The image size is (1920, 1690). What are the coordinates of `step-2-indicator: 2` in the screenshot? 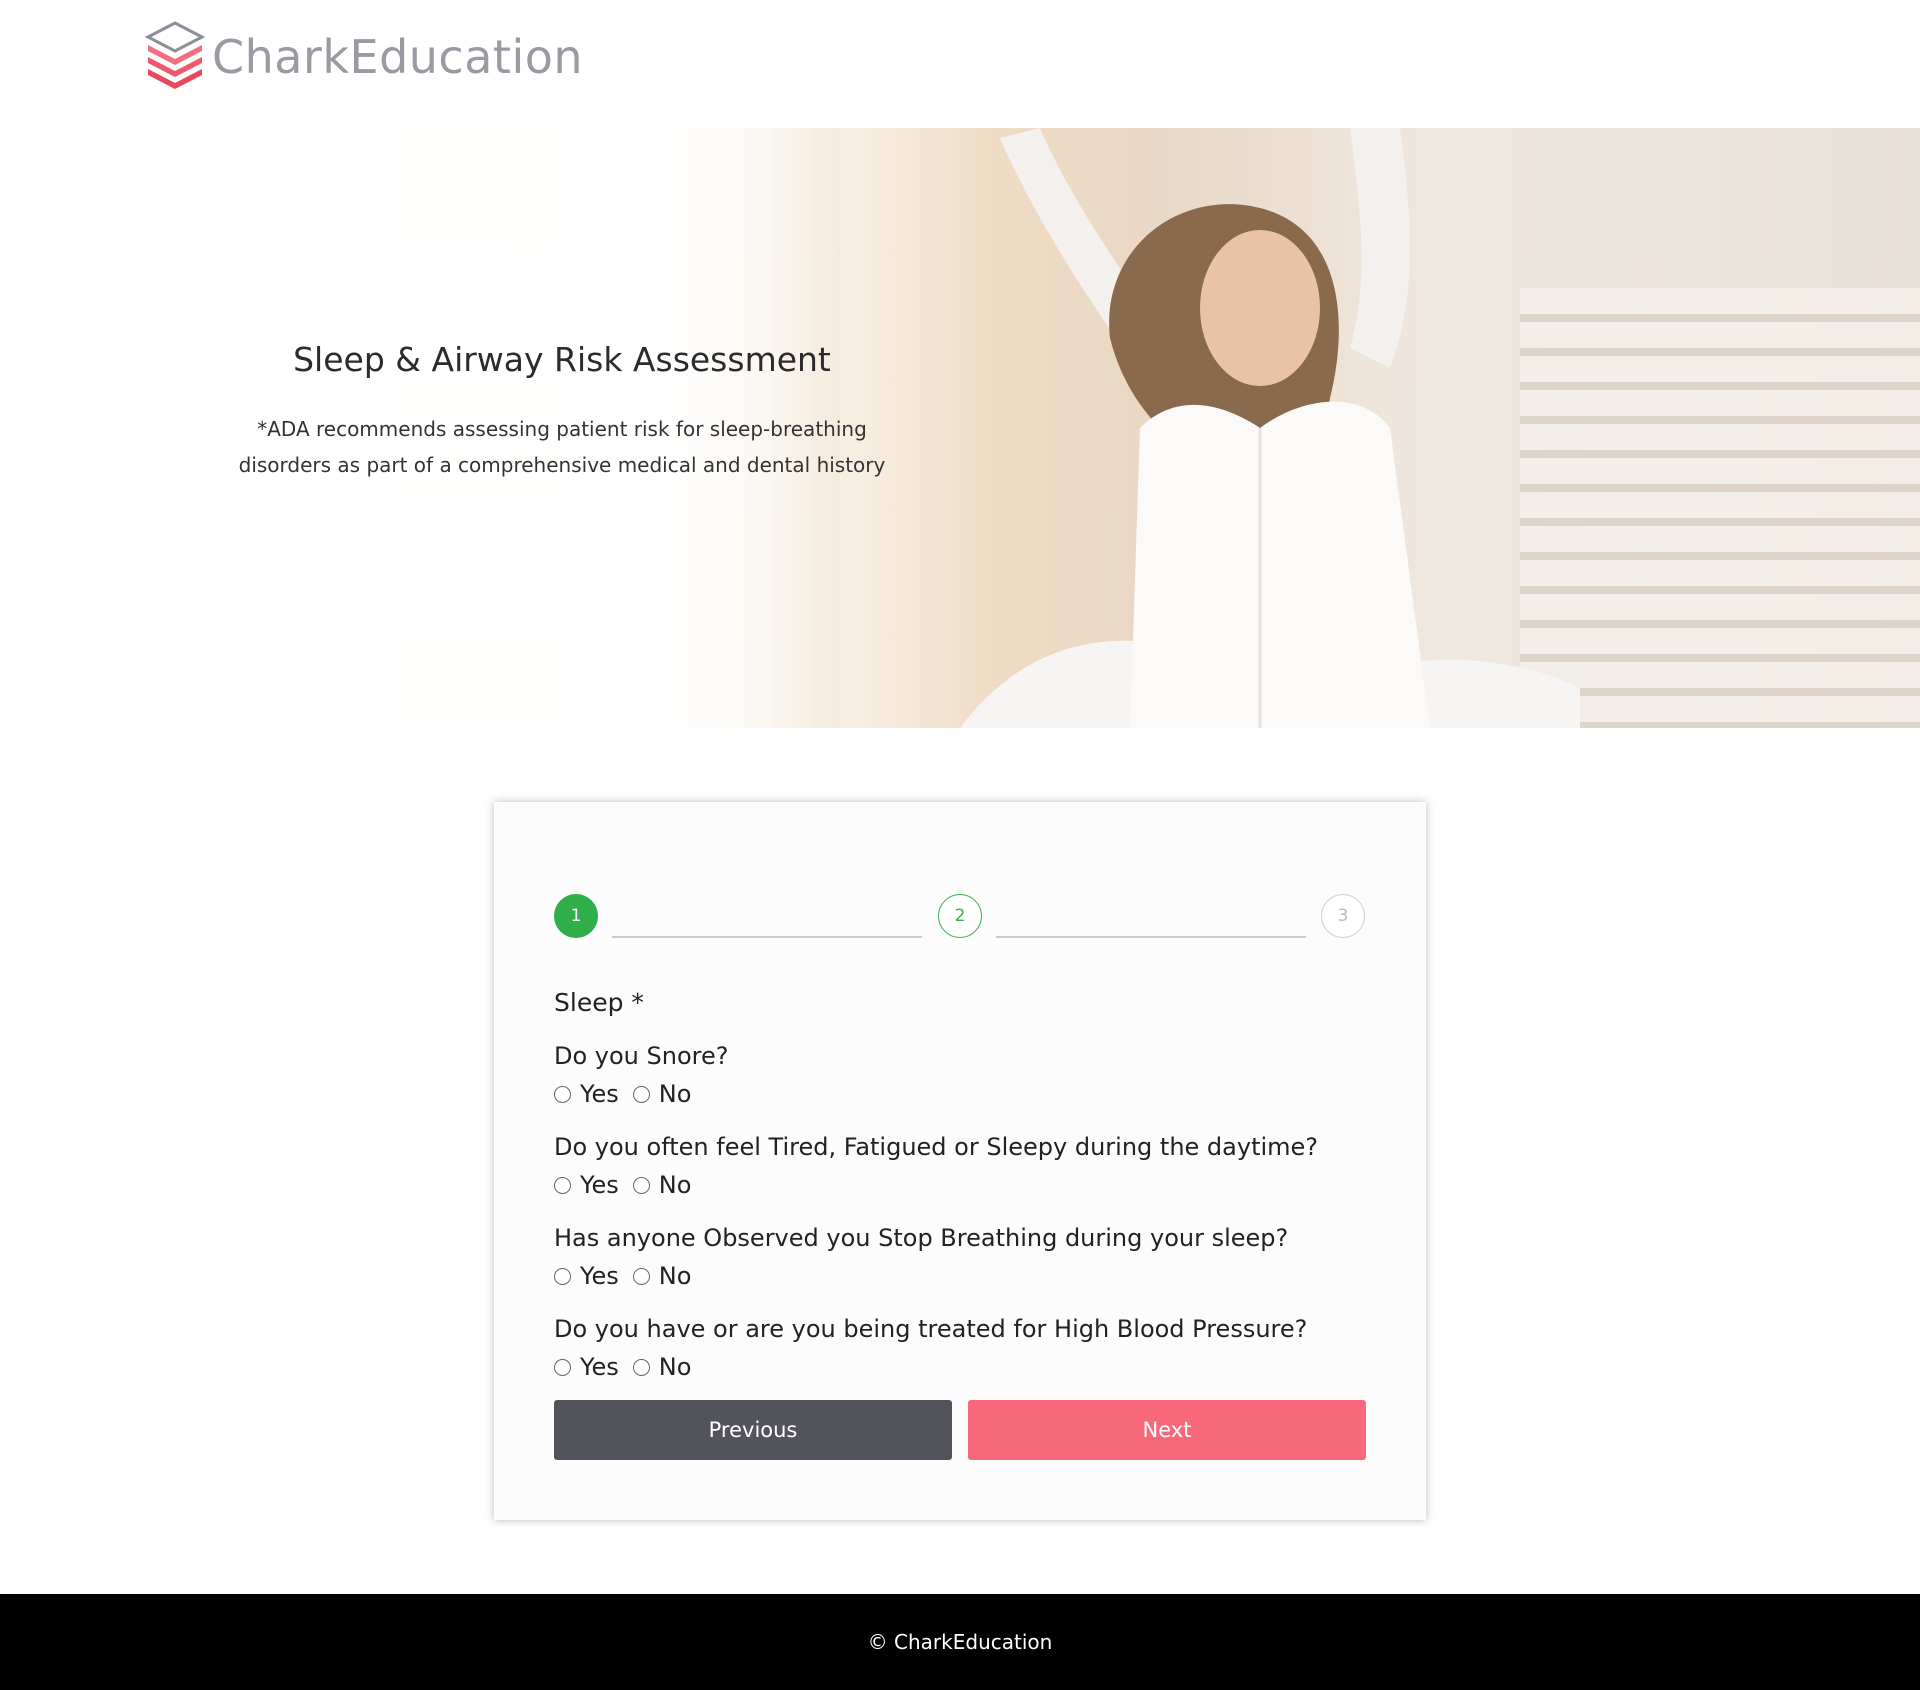 It's located at (960, 916).